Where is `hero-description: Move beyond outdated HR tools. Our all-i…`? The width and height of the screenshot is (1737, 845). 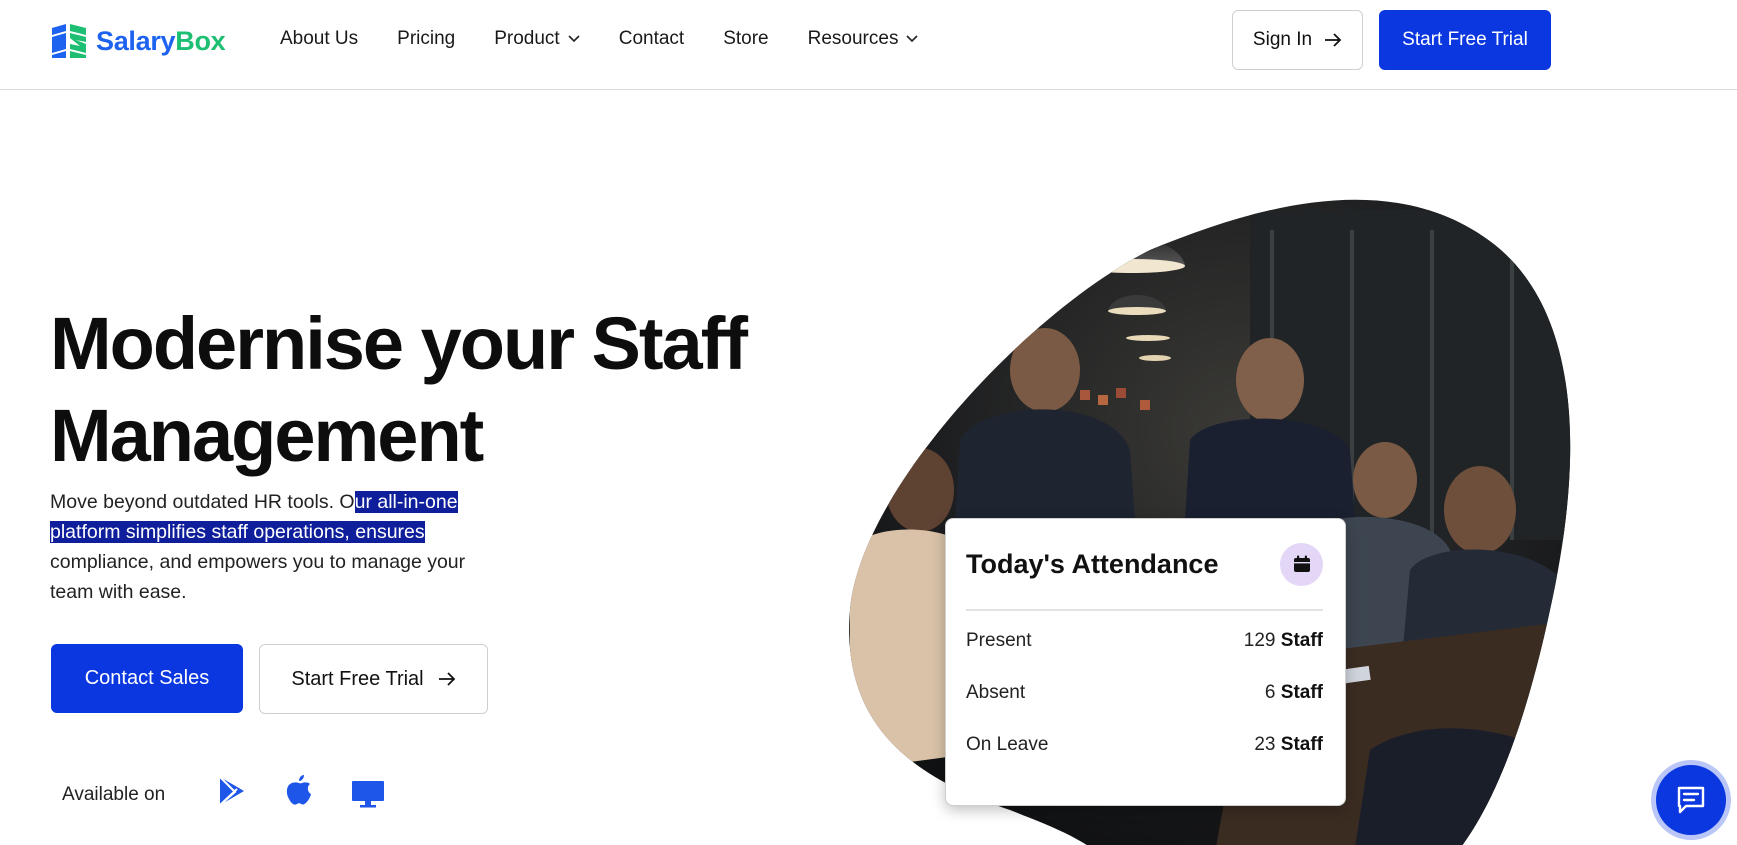
hero-description: Move beyond outdated HR tools. Our all-i… is located at coordinates (270, 547).